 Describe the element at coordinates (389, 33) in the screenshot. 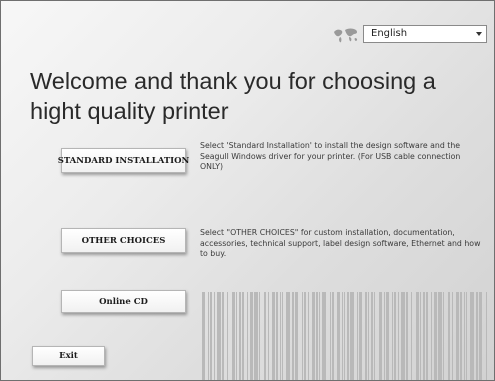

I see `language-select-value: English` at that location.